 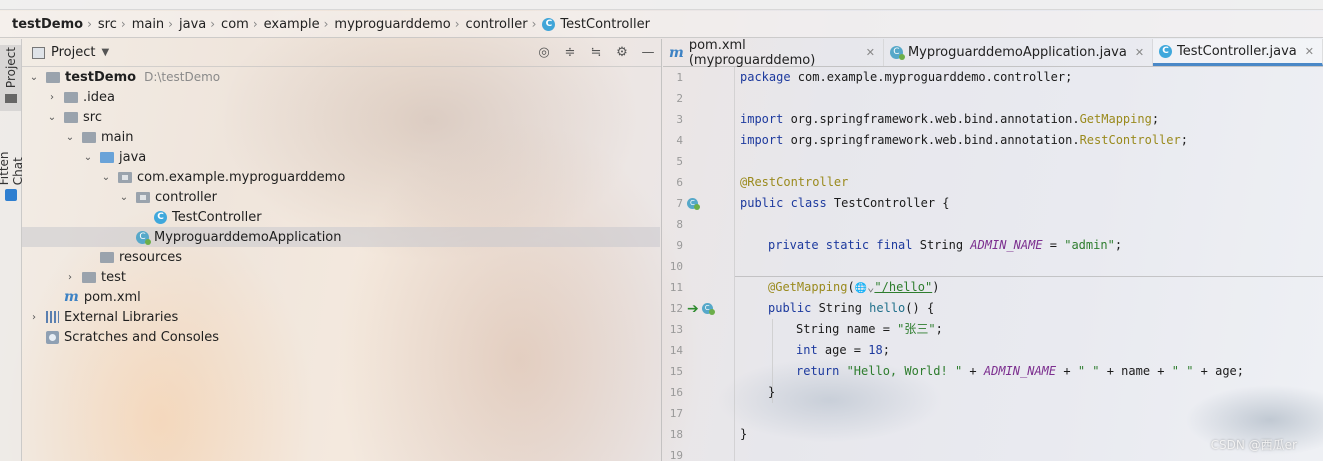 I want to click on tree-item-testcontroller: C TestController, so click(x=341, y=217).